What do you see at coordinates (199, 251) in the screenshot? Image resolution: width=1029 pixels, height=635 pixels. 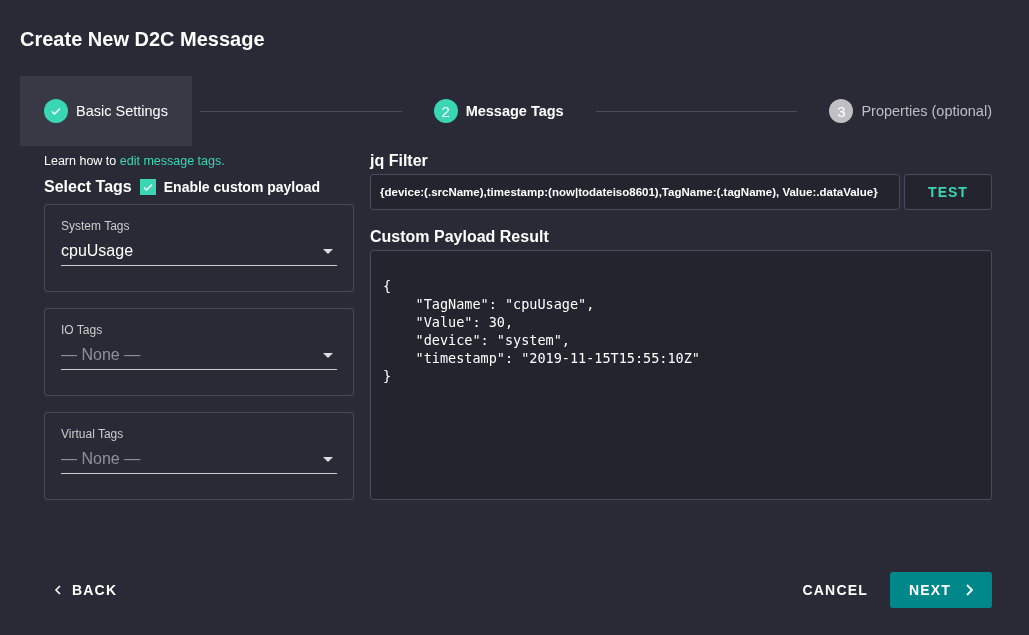 I see `select-field: cpuUsage` at bounding box center [199, 251].